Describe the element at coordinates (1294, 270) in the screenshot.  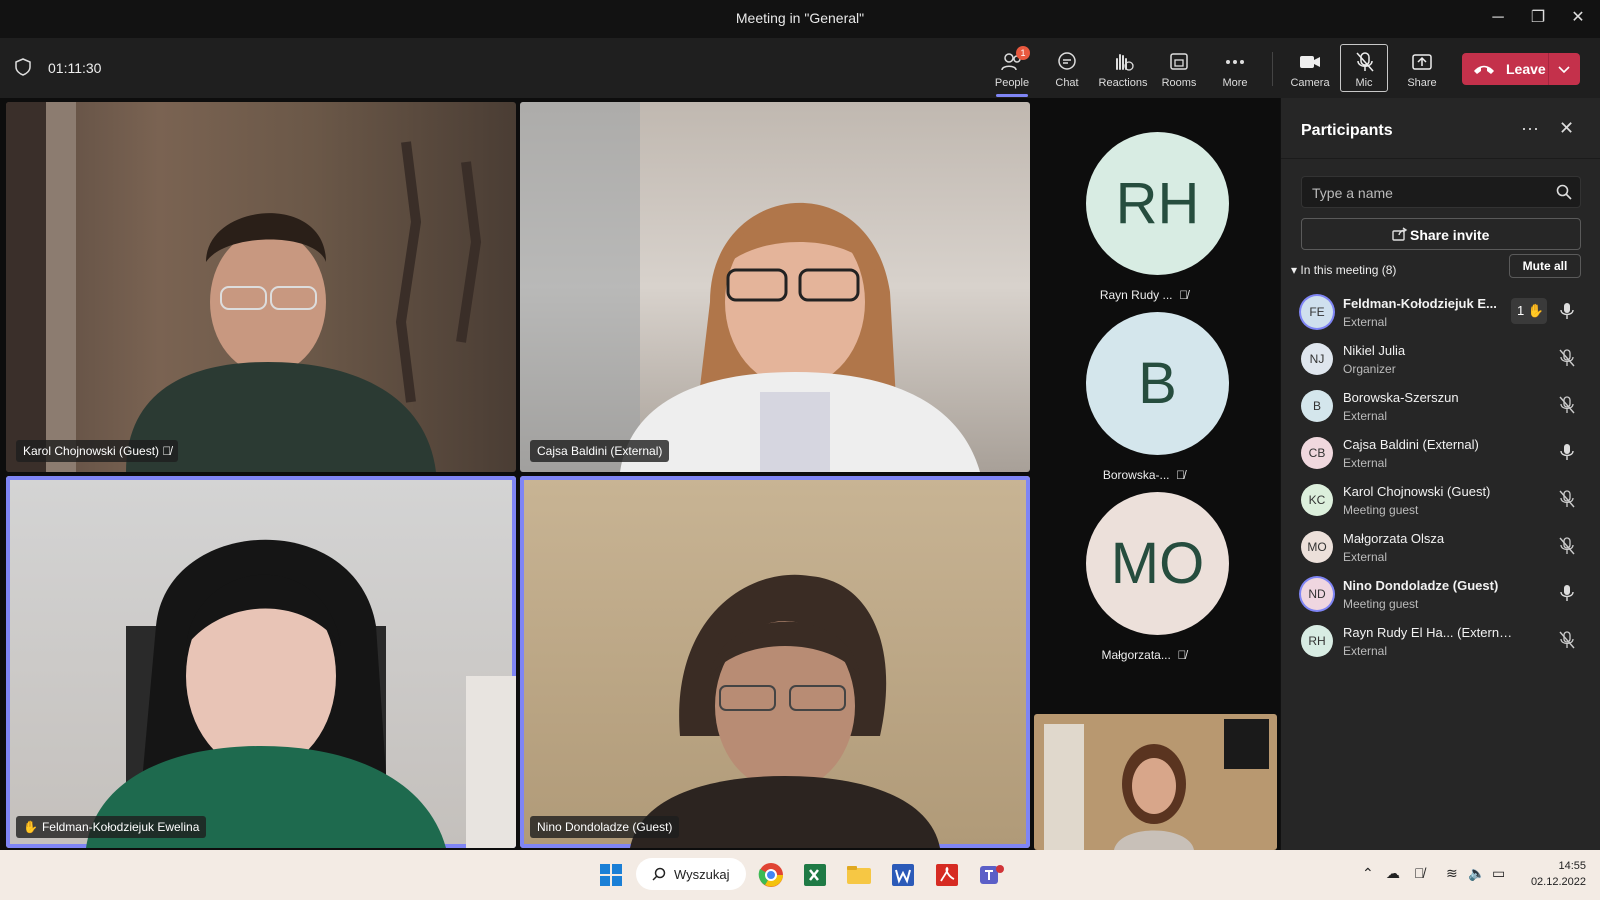
I see `chevron-down-icon: ▾` at that location.